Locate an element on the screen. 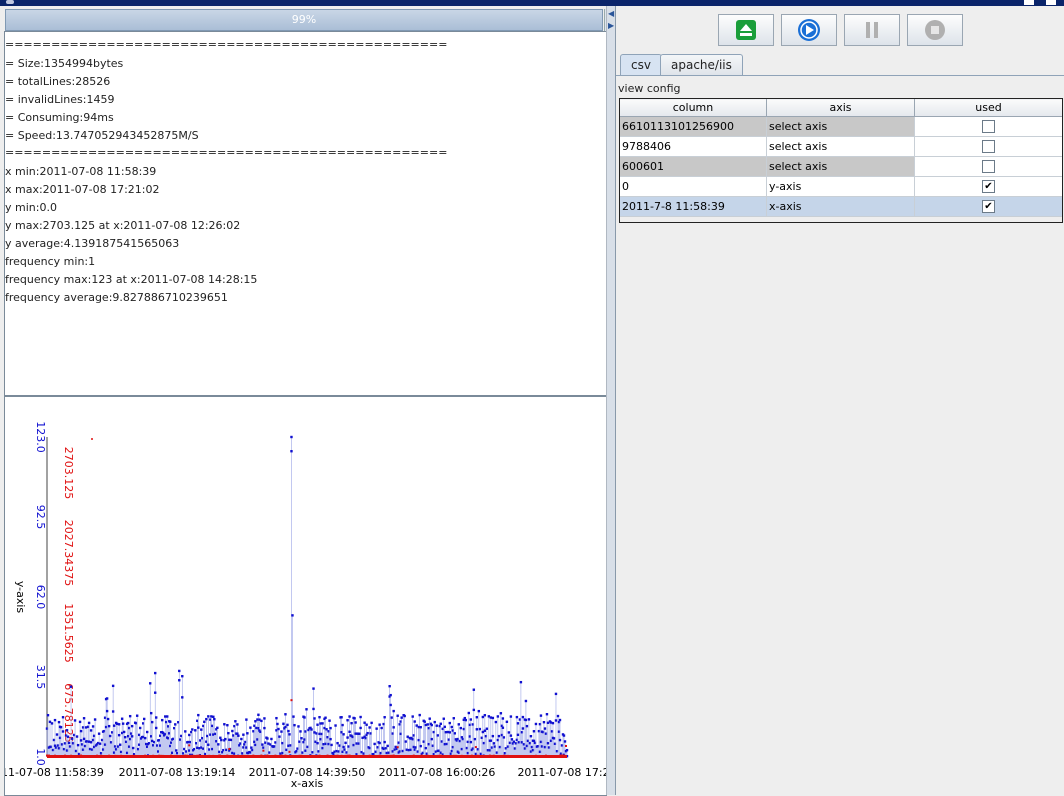  collapse-right-icon: ▶ is located at coordinates (611, 26).